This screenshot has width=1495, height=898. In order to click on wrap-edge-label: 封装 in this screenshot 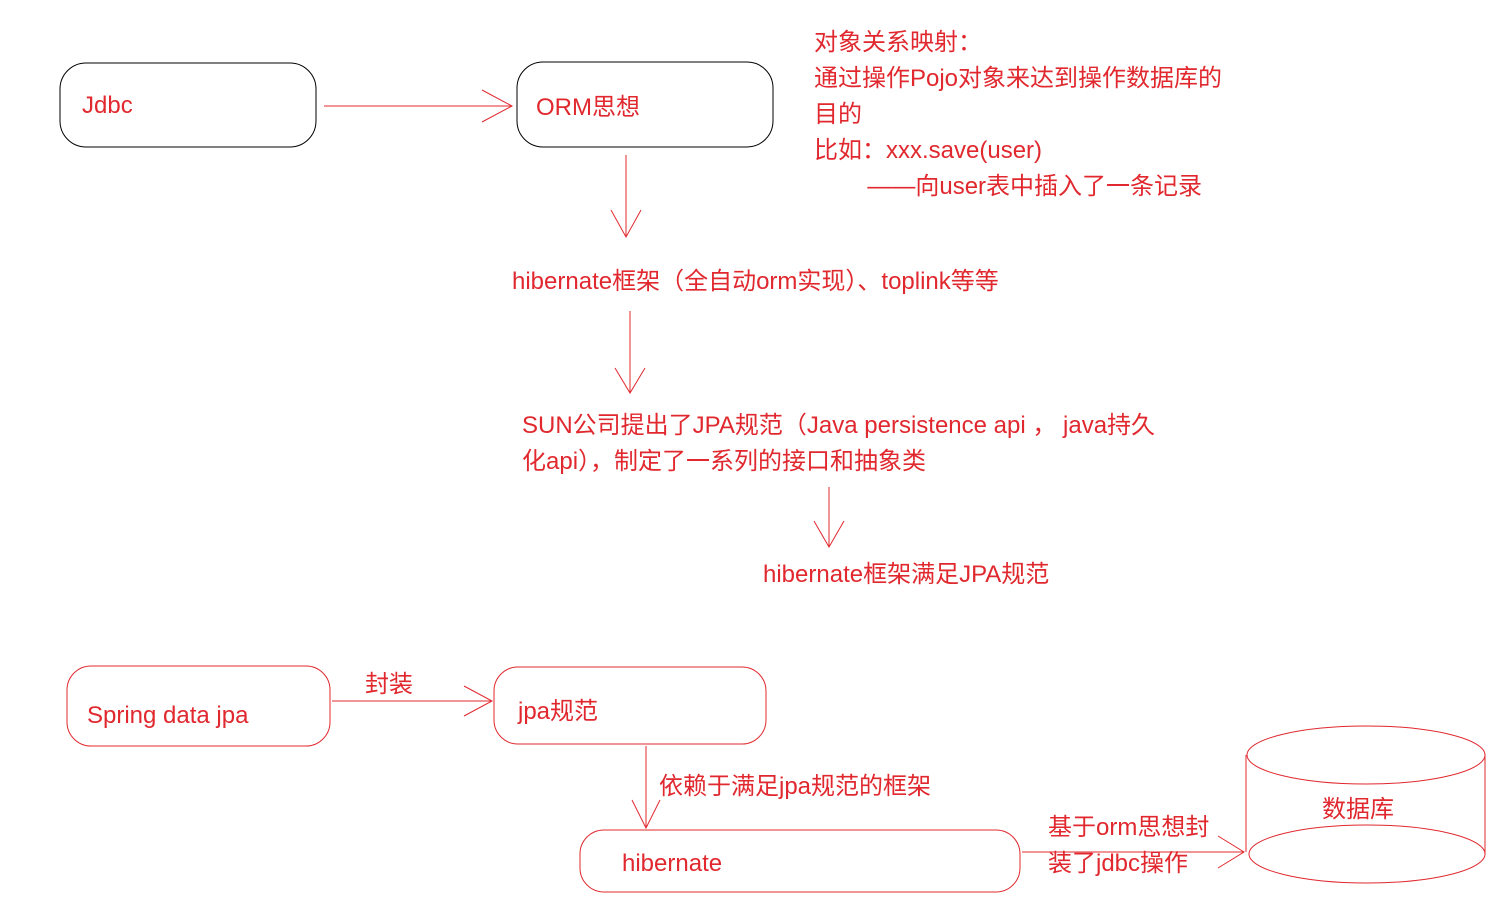, I will do `click(389, 684)`.